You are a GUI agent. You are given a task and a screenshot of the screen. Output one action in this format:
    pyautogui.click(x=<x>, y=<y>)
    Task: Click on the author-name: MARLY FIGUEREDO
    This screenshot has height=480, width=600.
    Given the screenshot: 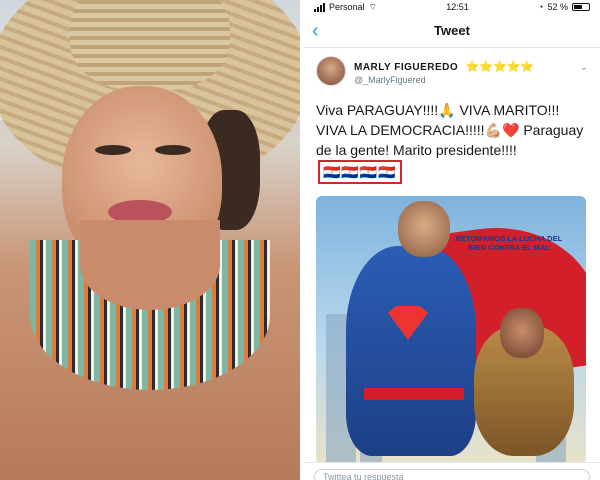 What is the action you would take?
    pyautogui.click(x=406, y=67)
    